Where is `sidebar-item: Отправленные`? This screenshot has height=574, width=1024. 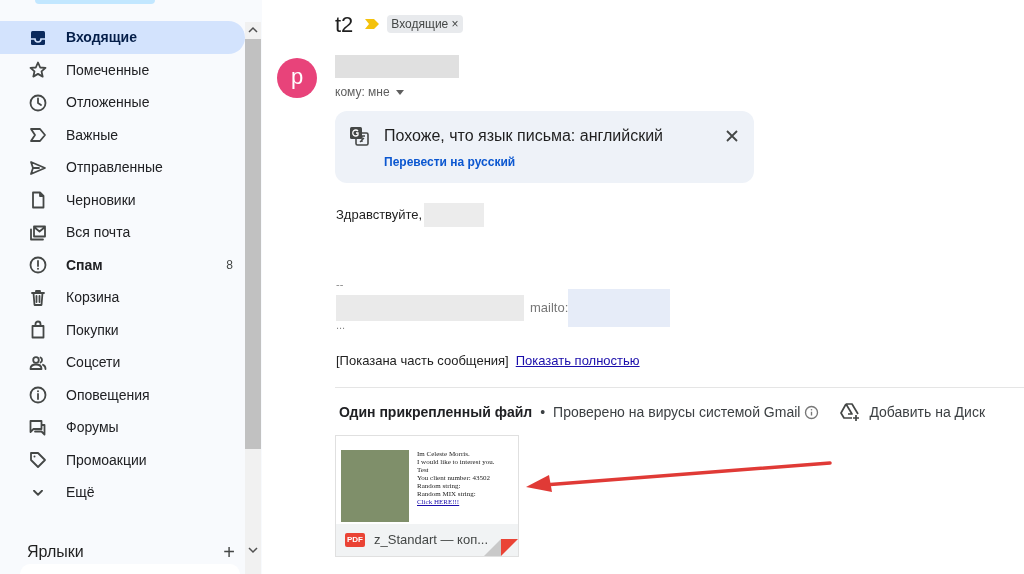 sidebar-item: Отправленные is located at coordinates (122, 167).